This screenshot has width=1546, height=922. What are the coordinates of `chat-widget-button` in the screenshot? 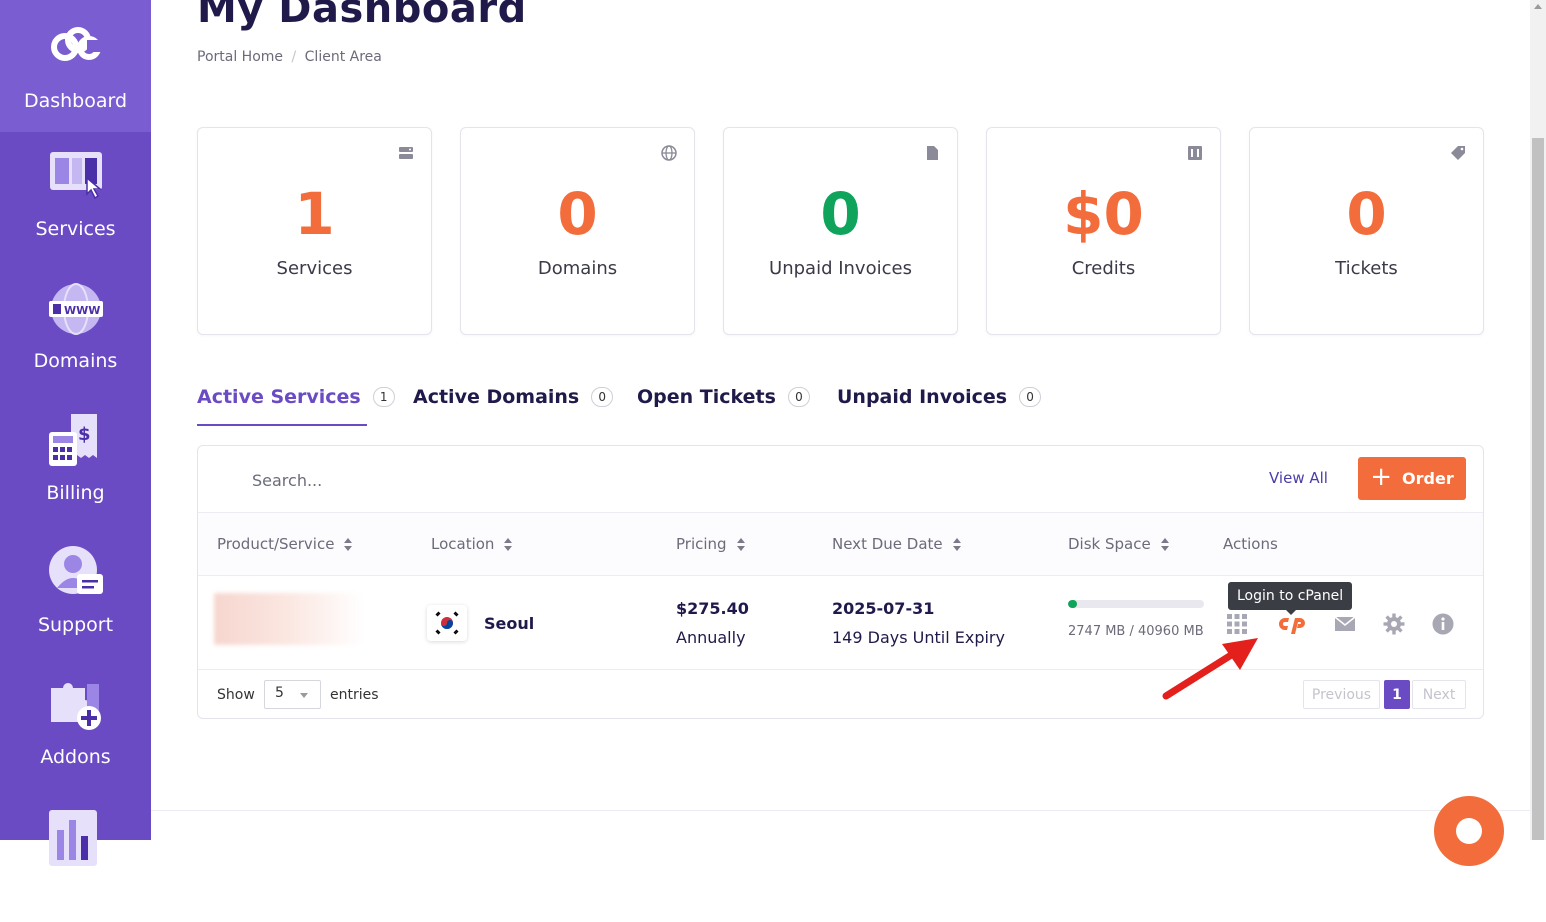 It's located at (1469, 831).